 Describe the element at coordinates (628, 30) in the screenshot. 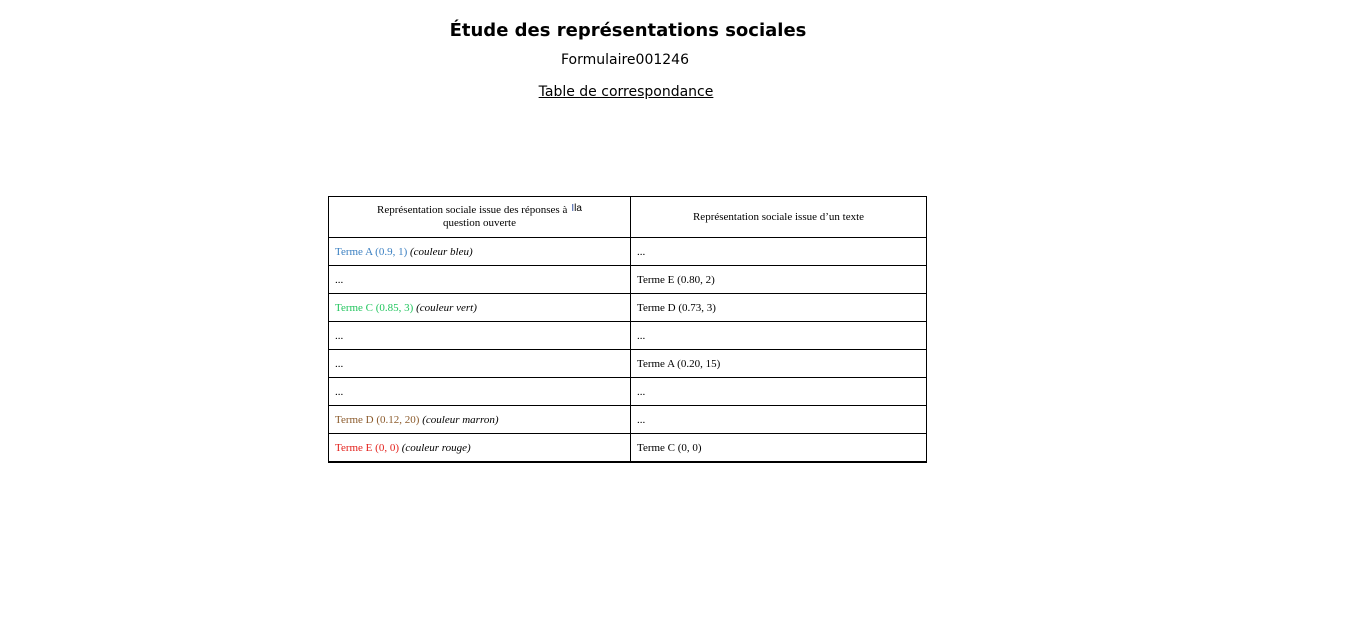

I see `page-title: Étude des représentations sociales` at that location.